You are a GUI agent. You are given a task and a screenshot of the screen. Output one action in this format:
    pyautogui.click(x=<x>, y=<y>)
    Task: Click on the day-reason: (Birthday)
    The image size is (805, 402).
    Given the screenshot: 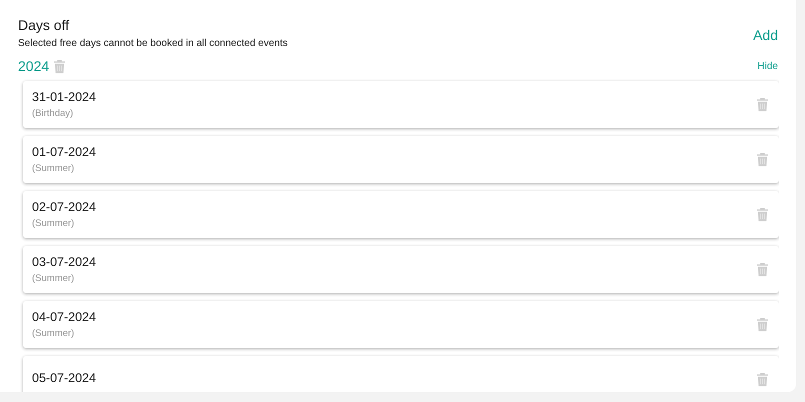 What is the action you would take?
    pyautogui.click(x=53, y=113)
    